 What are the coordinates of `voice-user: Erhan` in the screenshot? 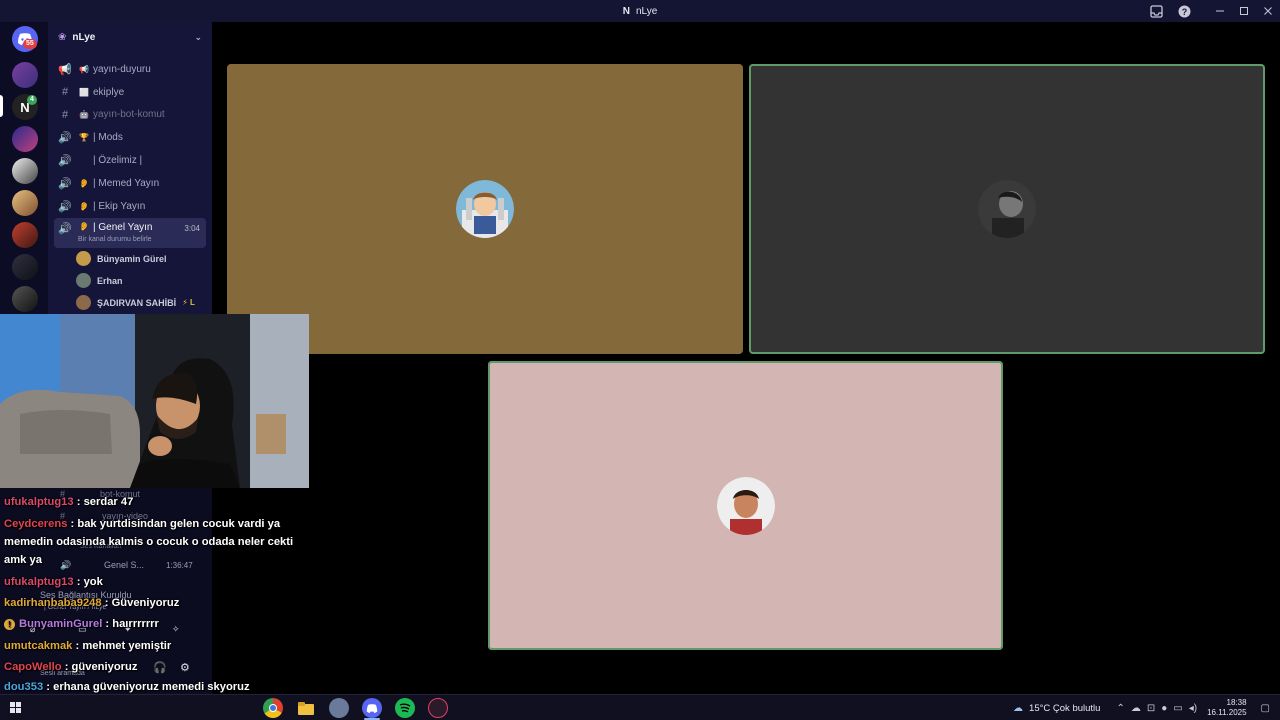 It's located at (130, 281).